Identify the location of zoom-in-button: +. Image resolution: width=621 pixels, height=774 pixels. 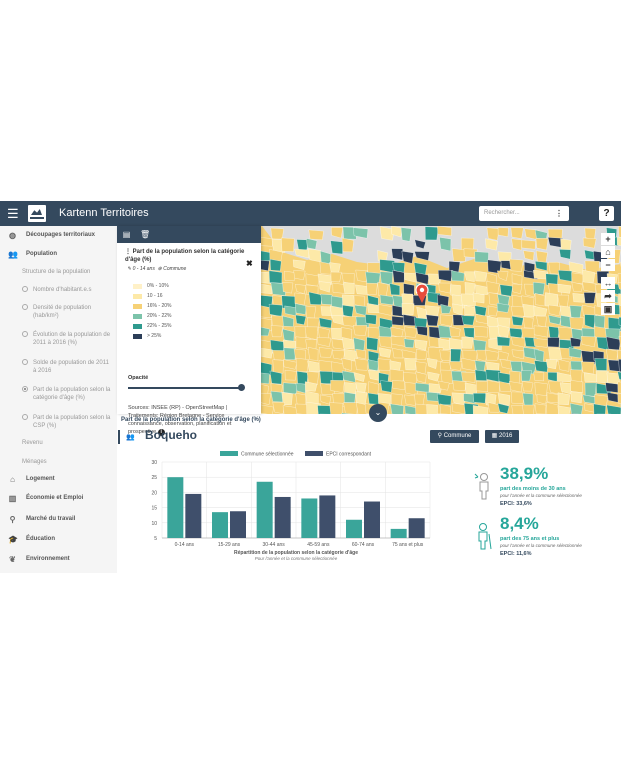
(608, 239).